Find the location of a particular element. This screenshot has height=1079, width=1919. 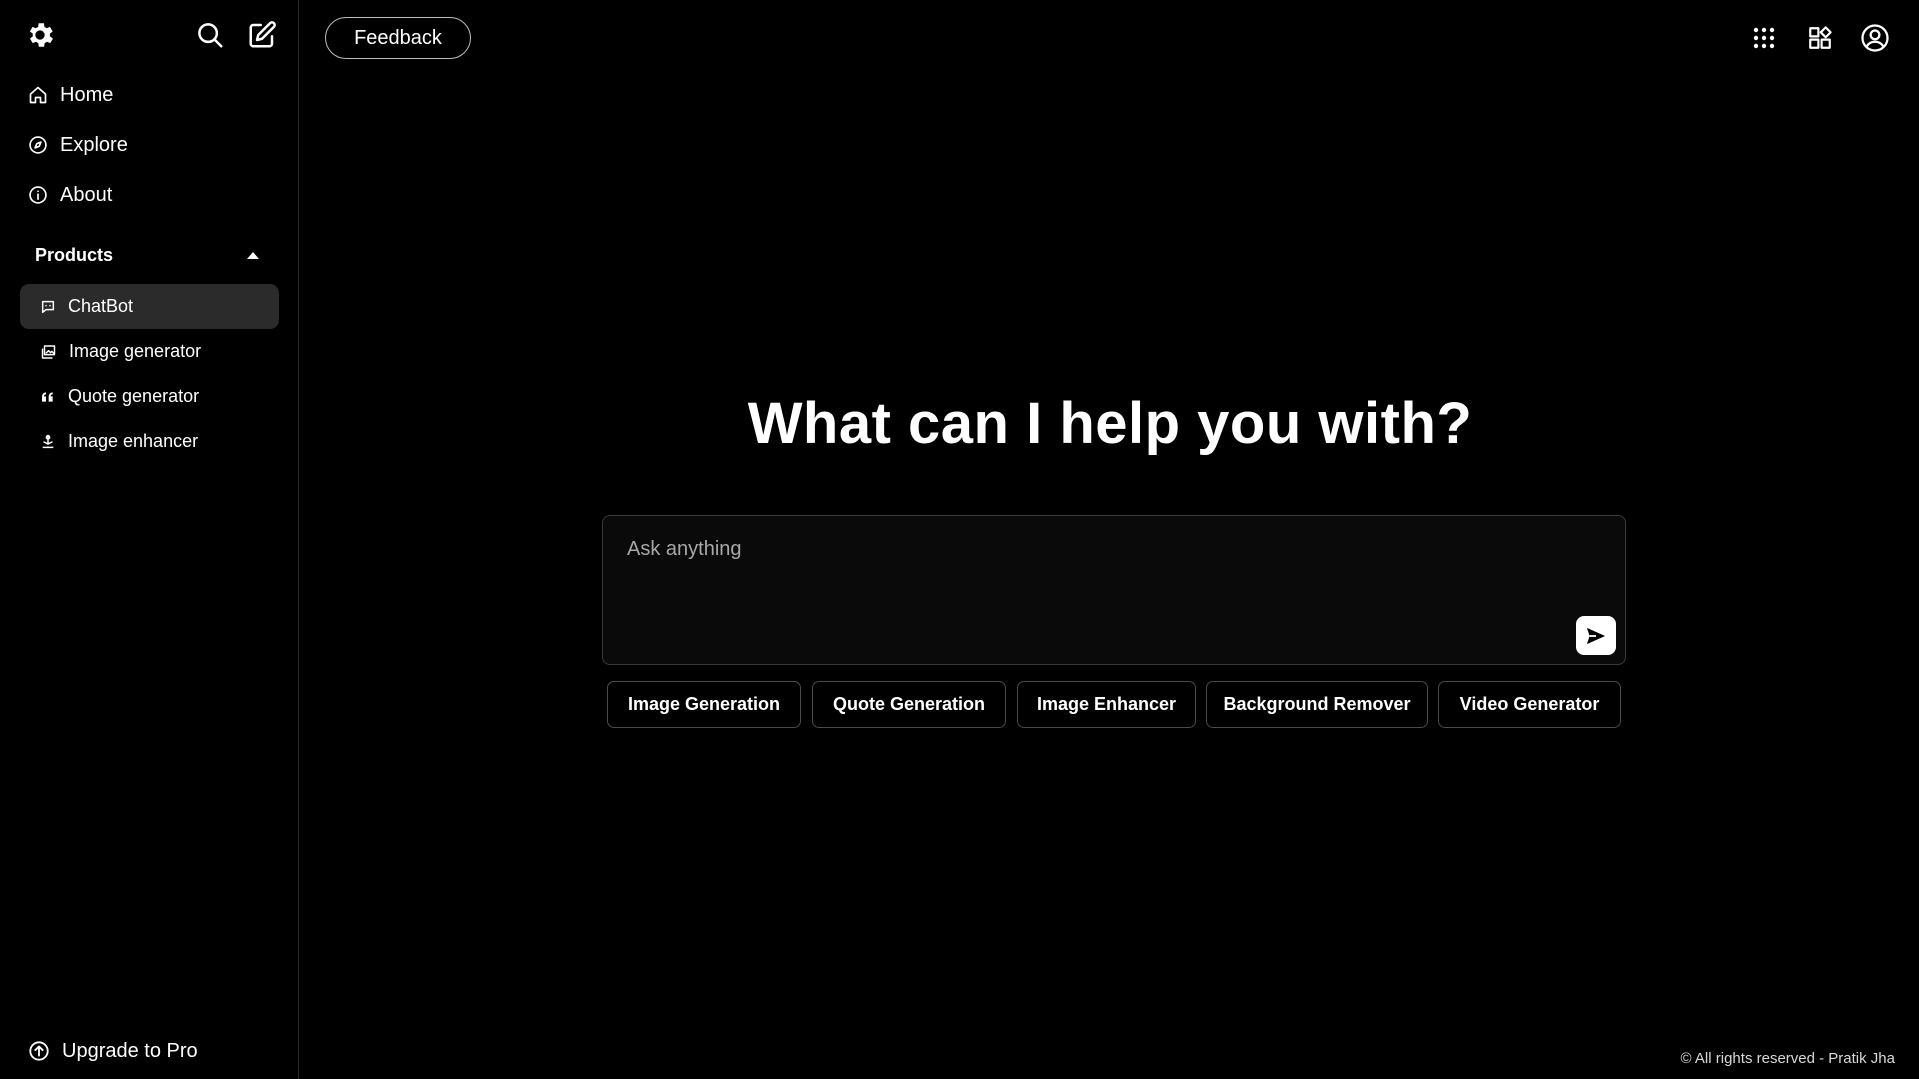

chip-image-enhancer: Image Enhancer is located at coordinates (1106, 704).